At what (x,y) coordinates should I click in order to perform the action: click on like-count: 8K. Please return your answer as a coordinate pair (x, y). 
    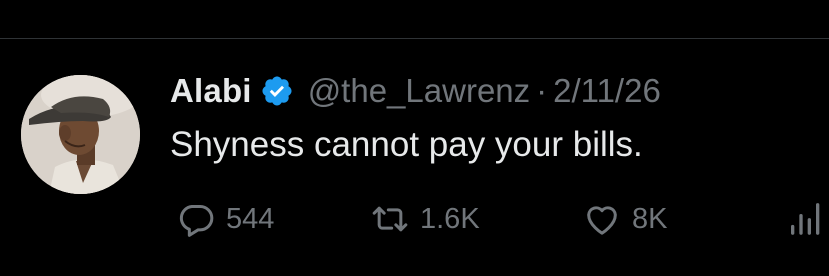
    Looking at the image, I should click on (650, 218).